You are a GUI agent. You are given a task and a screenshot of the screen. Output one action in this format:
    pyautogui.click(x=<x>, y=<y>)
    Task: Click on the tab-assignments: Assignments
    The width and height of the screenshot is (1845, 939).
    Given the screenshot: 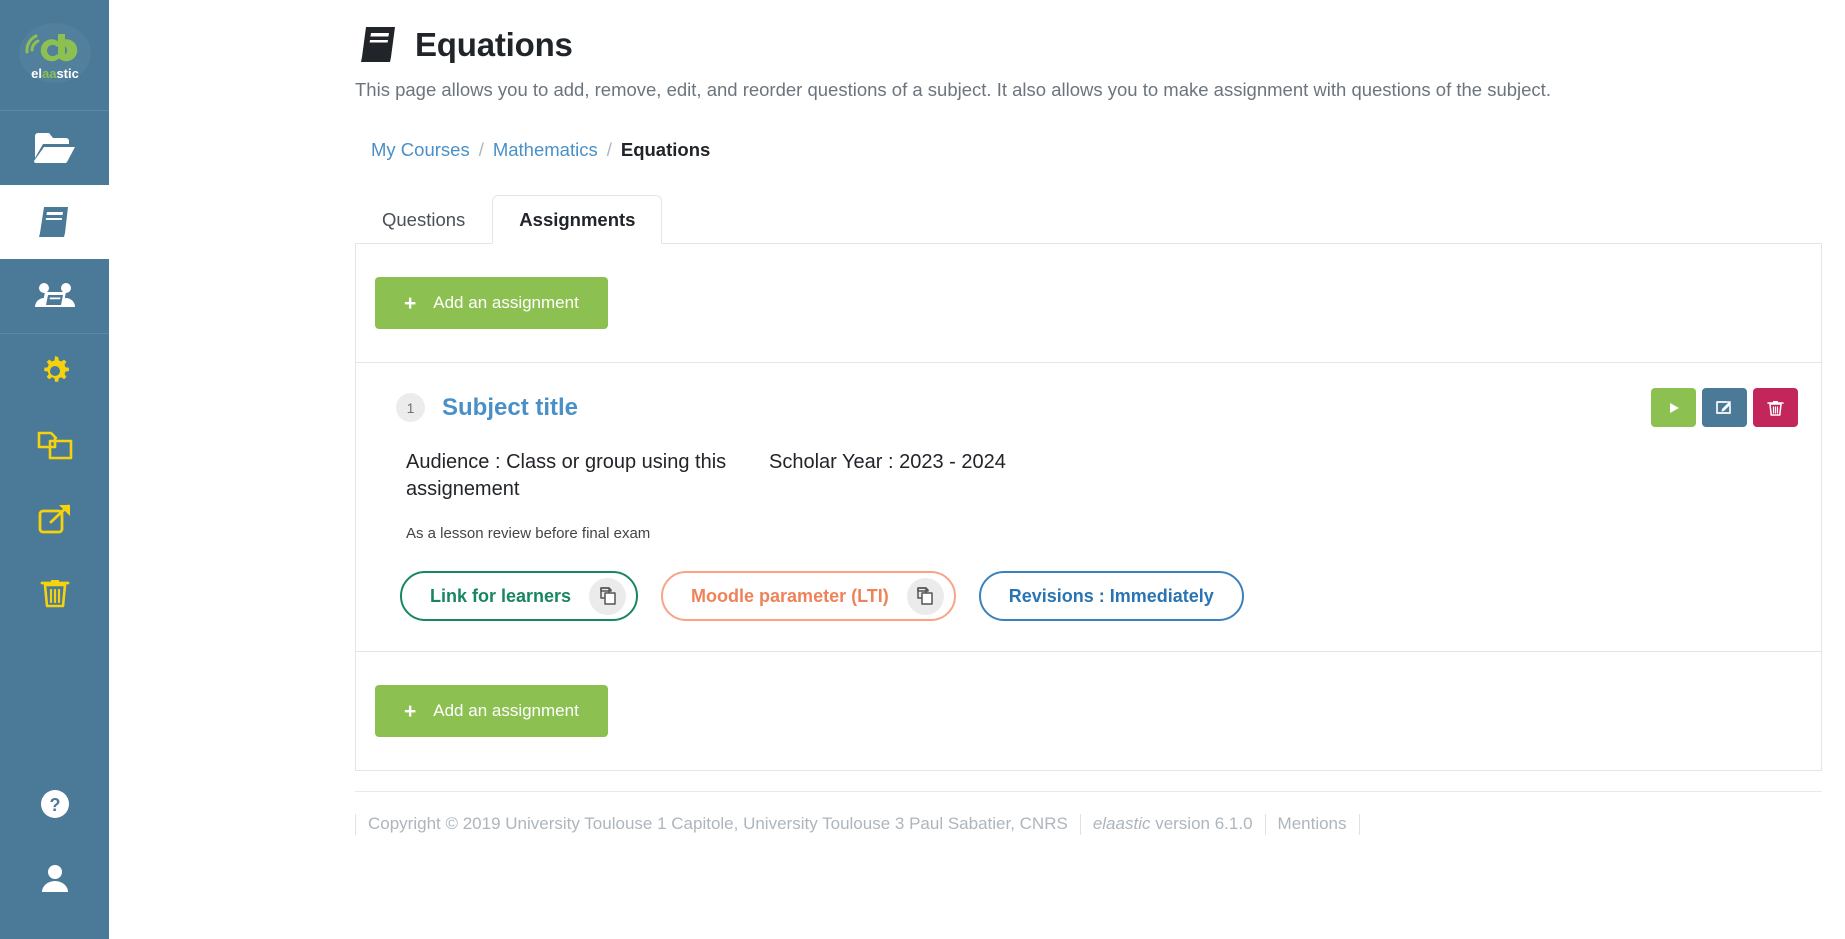 What is the action you would take?
    pyautogui.click(x=577, y=219)
    